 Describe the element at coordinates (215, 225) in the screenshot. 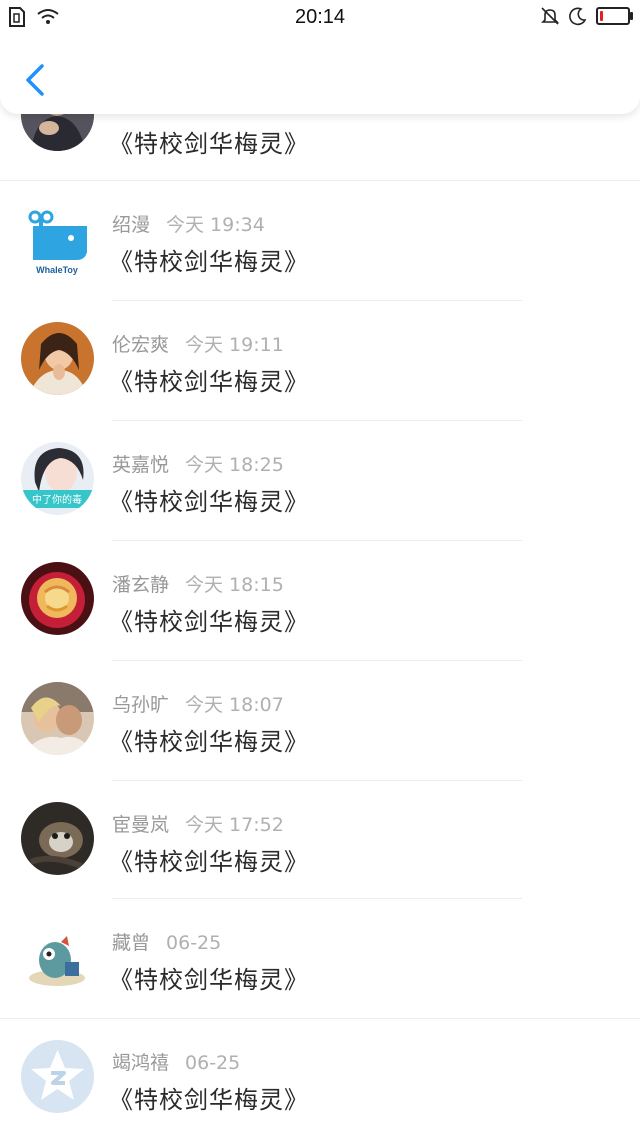

I see `post-time: 今天 19:34` at that location.